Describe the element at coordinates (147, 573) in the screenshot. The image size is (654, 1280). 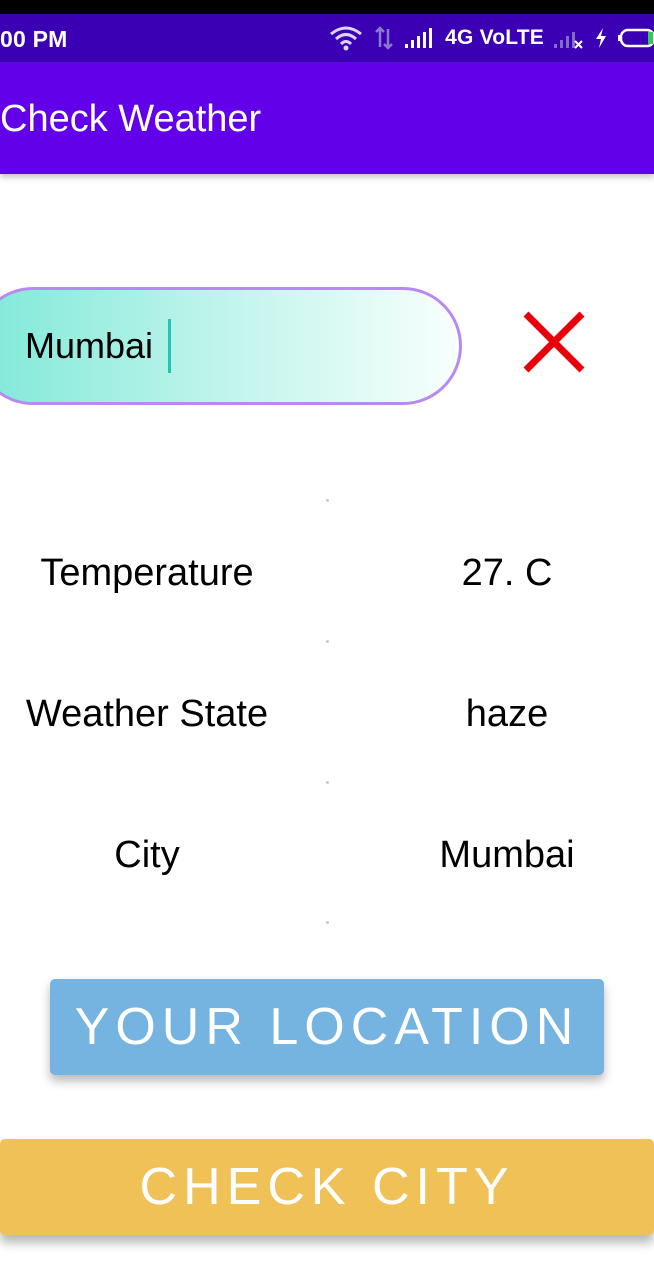
I see `temperature-label: Temperature` at that location.